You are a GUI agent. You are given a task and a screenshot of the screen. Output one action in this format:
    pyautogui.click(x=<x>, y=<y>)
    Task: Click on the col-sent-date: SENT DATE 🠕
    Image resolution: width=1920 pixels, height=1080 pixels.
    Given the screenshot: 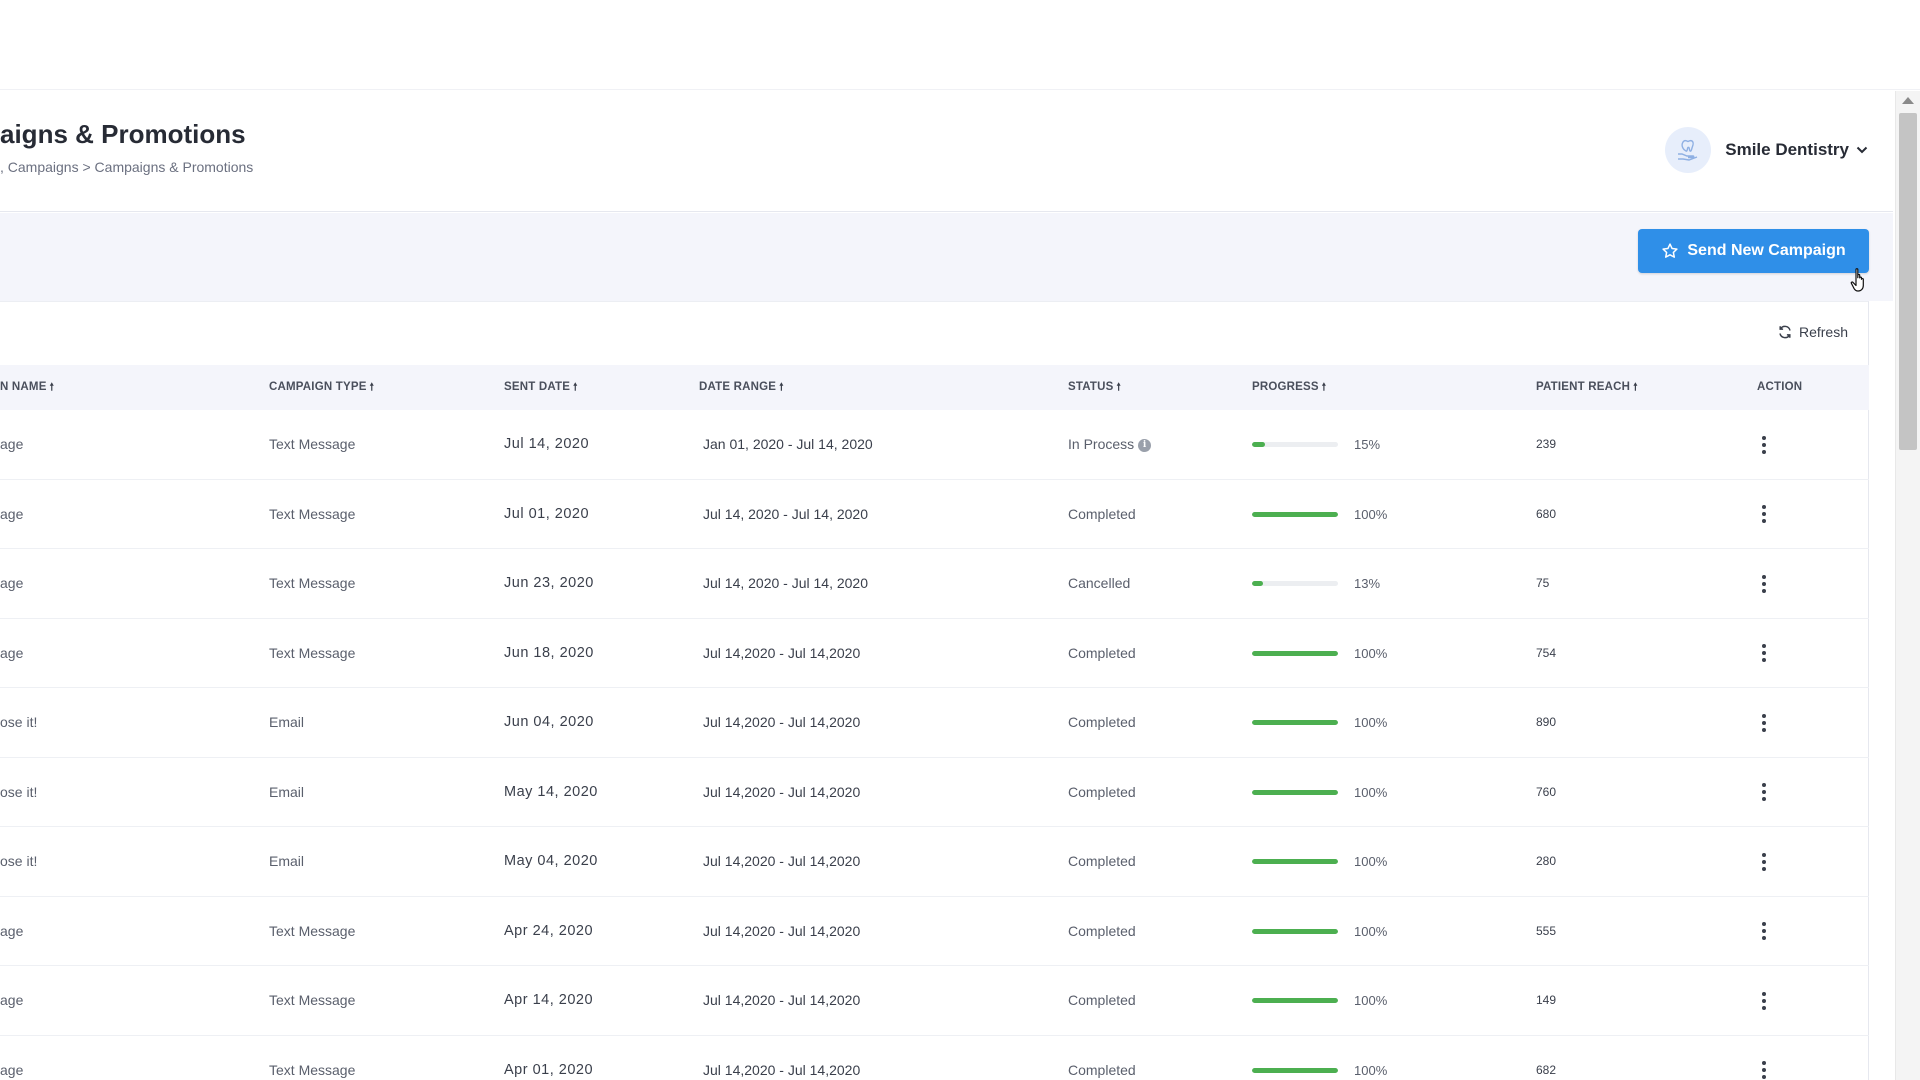 What is the action you would take?
    pyautogui.click(x=541, y=387)
    